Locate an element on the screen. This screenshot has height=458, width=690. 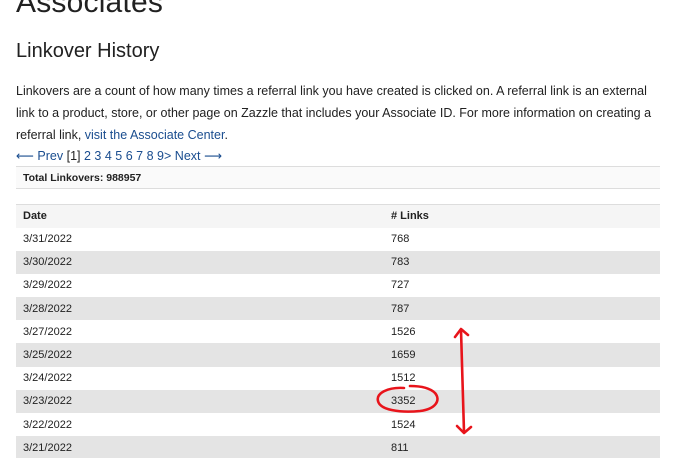
table-row: 3/21/2022 811 is located at coordinates (338, 447).